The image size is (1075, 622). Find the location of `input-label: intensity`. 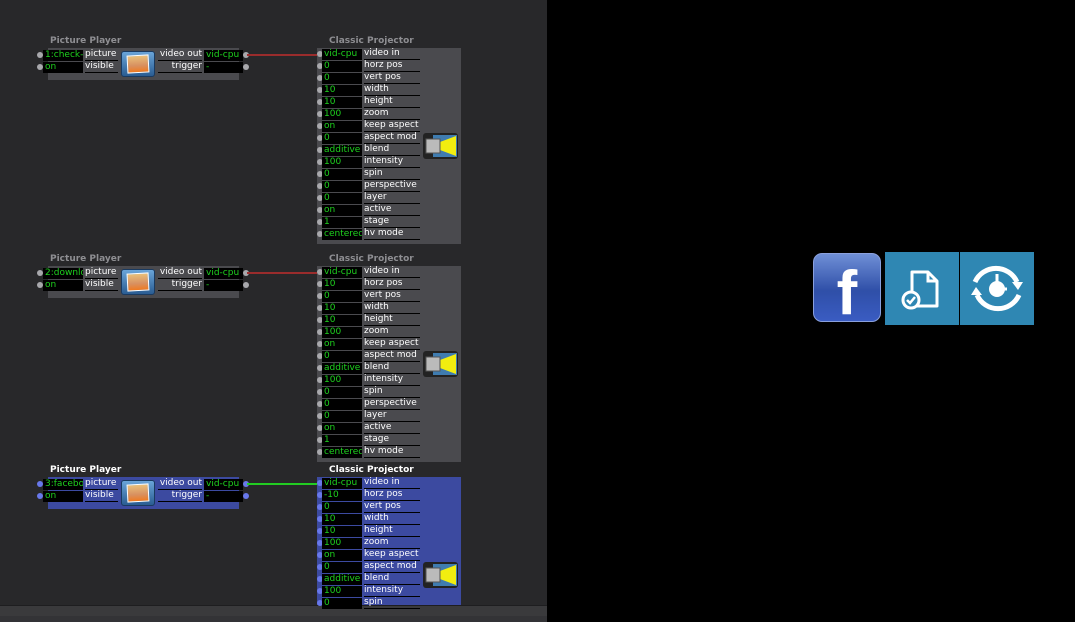

input-label: intensity is located at coordinates (392, 591).